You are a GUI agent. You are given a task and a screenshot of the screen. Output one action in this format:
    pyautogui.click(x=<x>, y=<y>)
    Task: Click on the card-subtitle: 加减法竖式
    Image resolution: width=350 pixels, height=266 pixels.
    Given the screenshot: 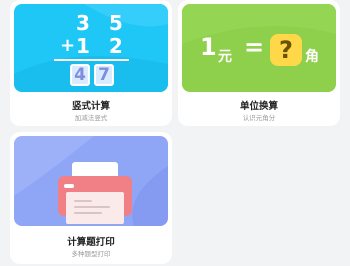 What is the action you would take?
    pyautogui.click(x=91, y=118)
    